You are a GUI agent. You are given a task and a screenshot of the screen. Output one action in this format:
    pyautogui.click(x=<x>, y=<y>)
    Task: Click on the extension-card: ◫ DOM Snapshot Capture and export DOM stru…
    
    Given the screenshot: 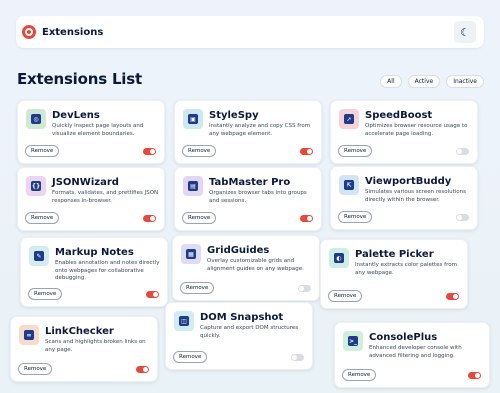 What is the action you would take?
    pyautogui.click(x=239, y=336)
    